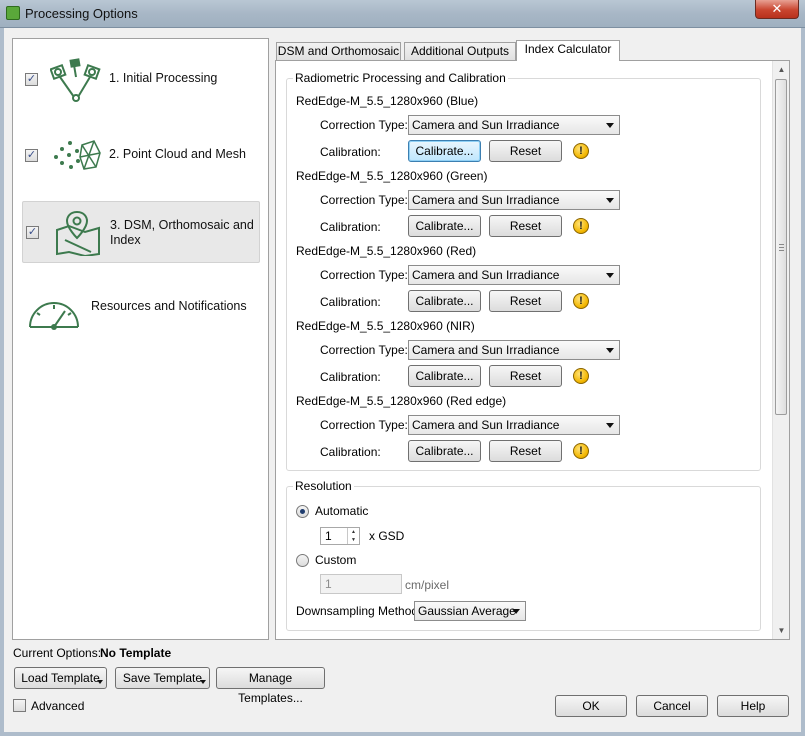  Describe the element at coordinates (525, 226) in the screenshot. I see `reset-button-green: Reset` at that location.